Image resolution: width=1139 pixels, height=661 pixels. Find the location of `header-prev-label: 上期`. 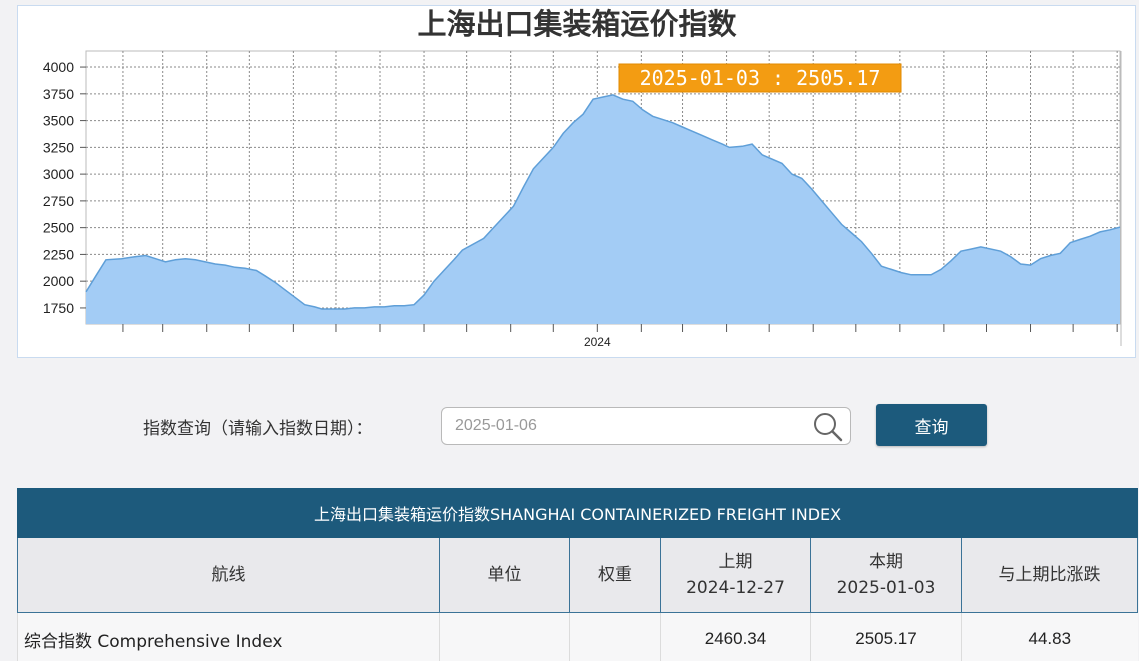

header-prev-label: 上期 is located at coordinates (735, 562).